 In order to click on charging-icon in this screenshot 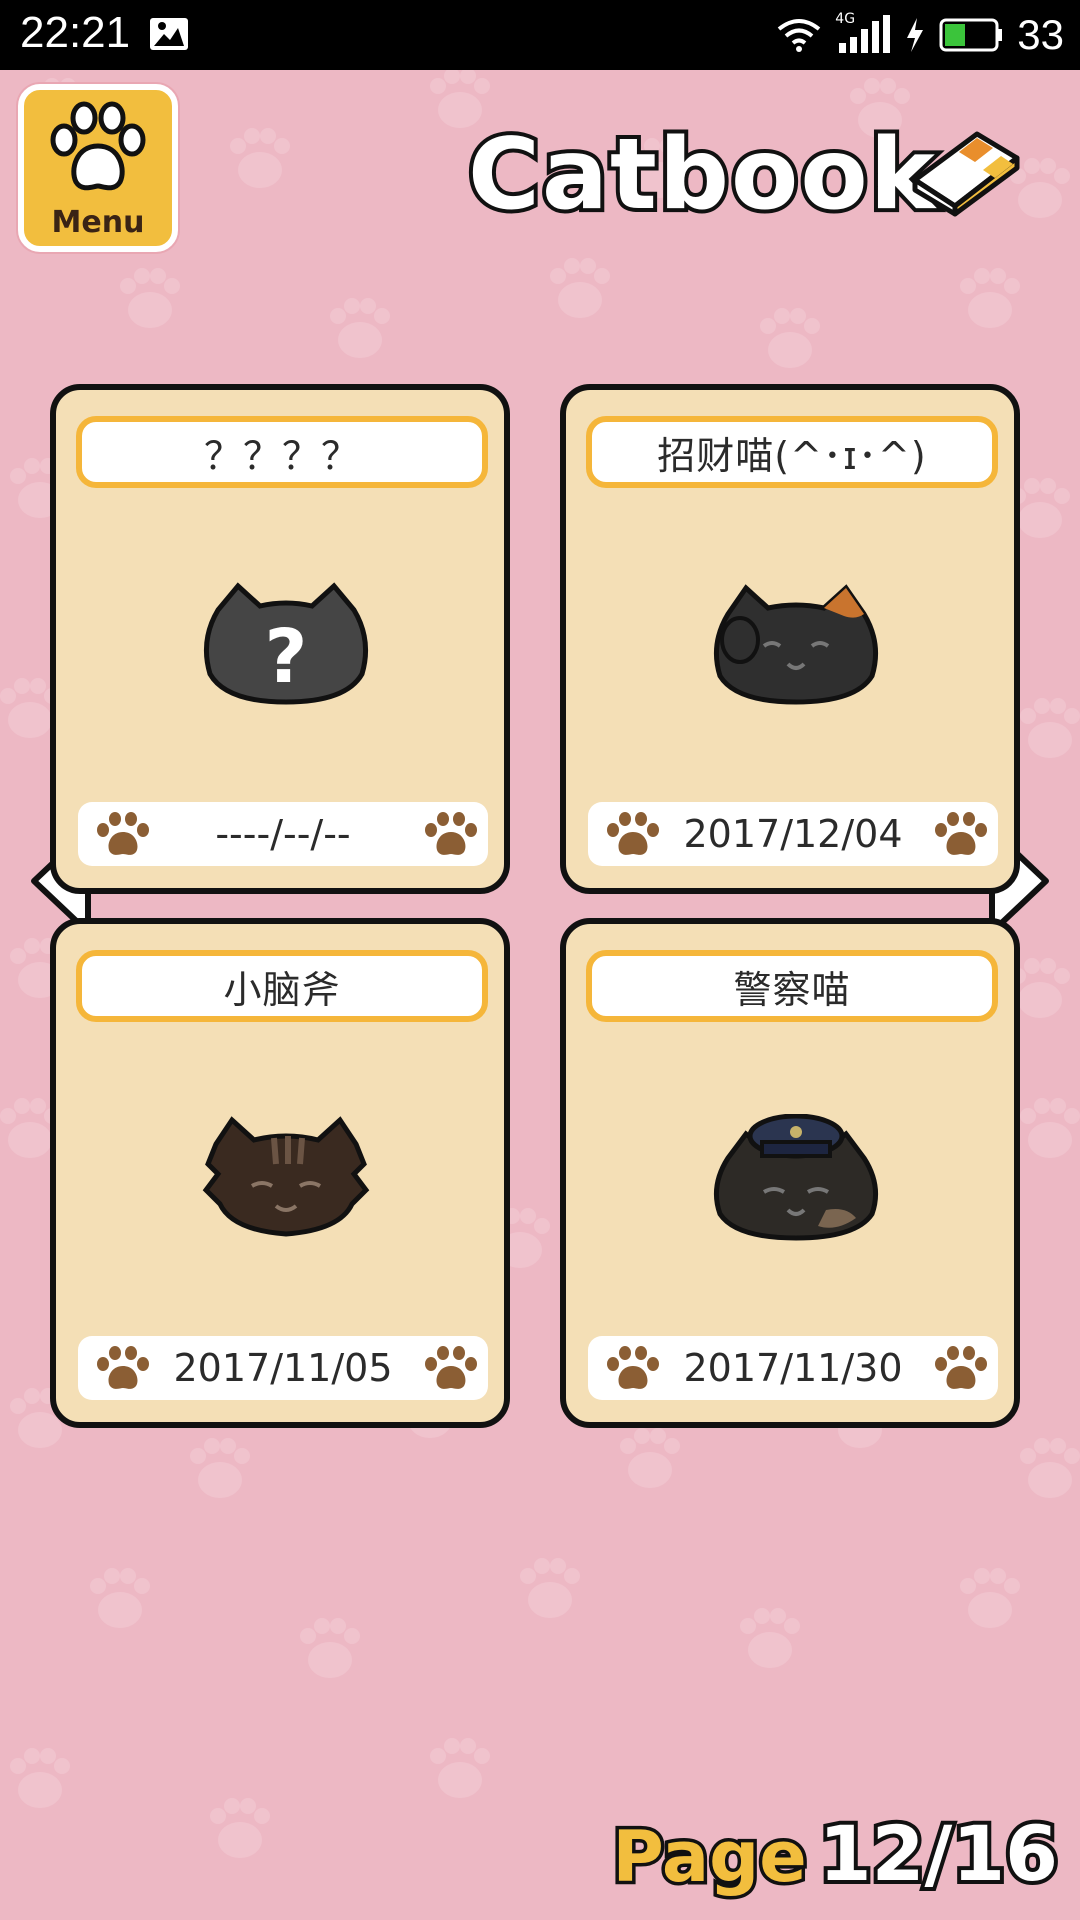, I will do `click(915, 35)`.